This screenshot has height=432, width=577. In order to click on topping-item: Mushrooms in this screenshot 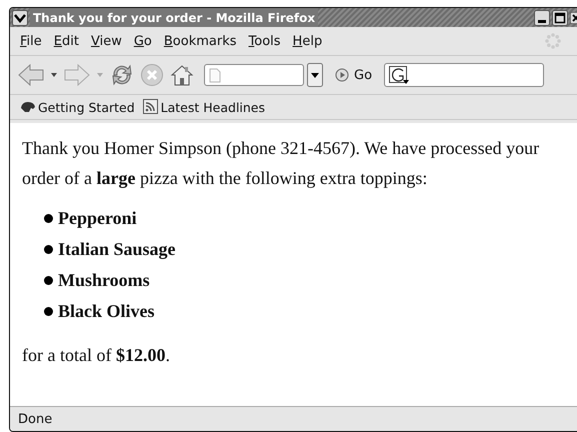, I will do `click(104, 280)`.